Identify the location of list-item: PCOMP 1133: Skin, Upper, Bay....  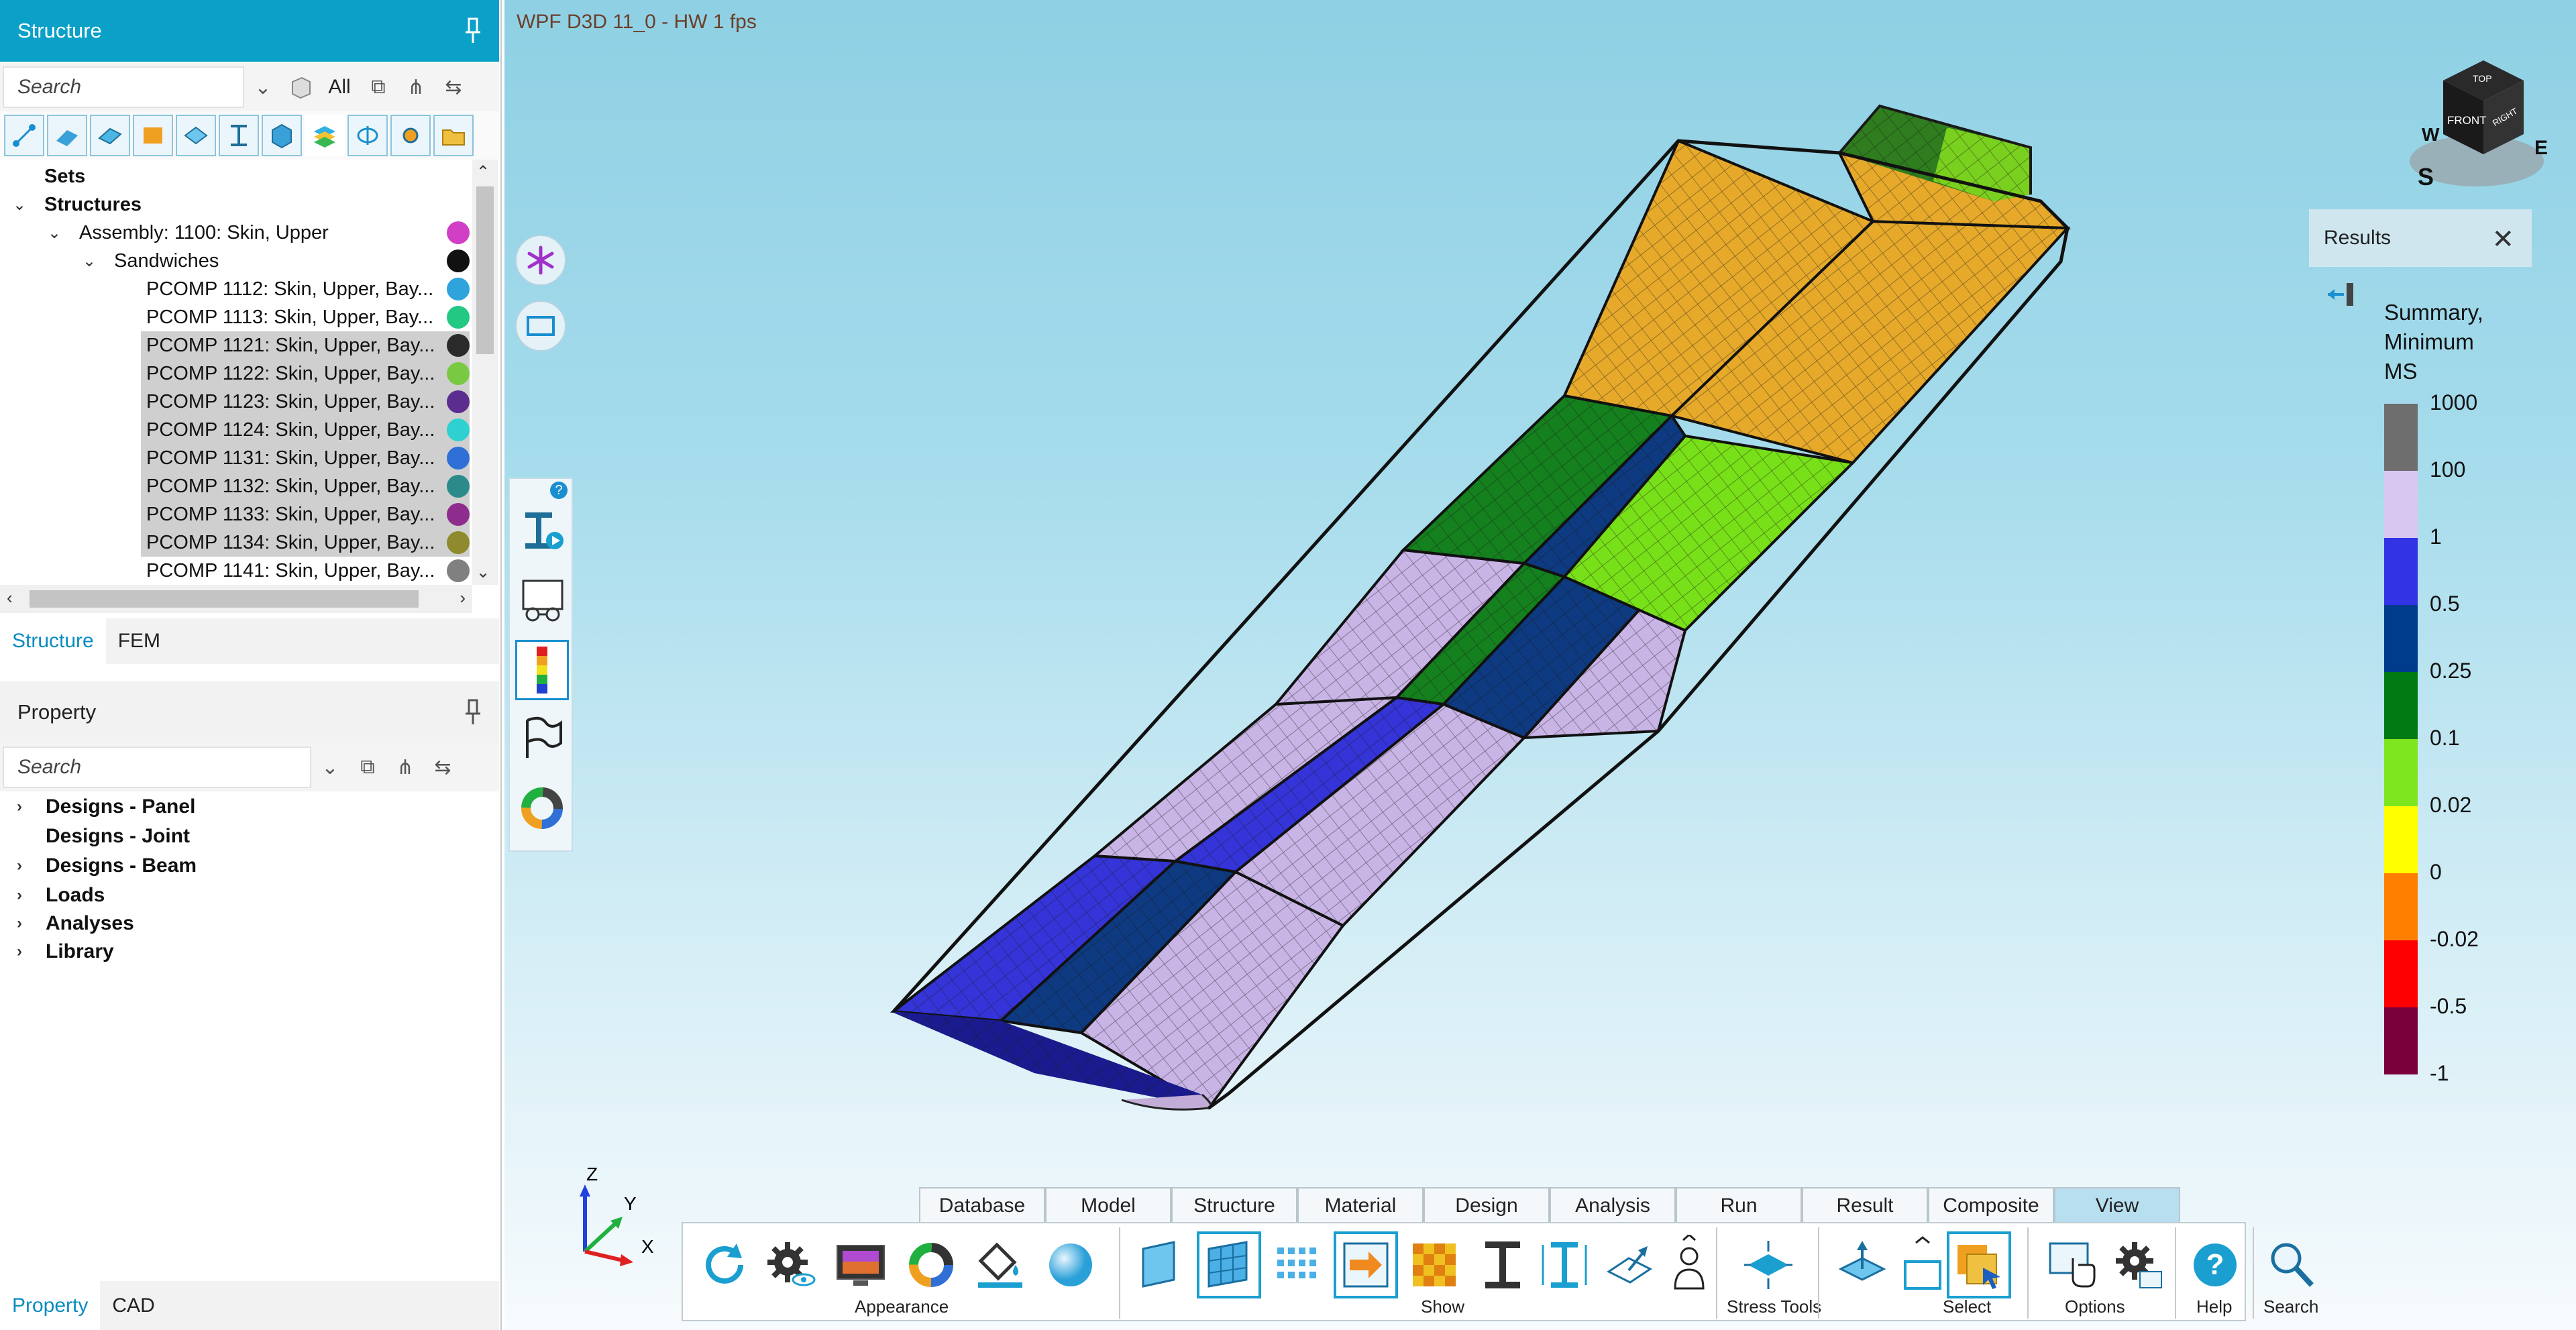
(305, 514).